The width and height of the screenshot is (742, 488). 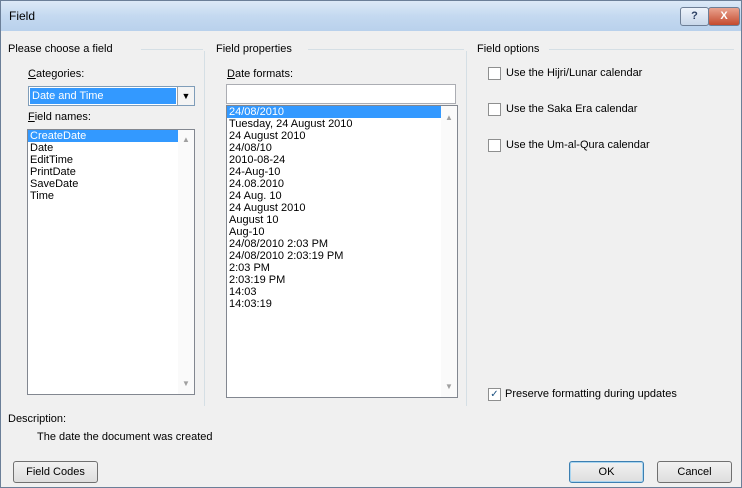 I want to click on date-format-item: 24/08/2010 2:03 PM, so click(x=342, y=244).